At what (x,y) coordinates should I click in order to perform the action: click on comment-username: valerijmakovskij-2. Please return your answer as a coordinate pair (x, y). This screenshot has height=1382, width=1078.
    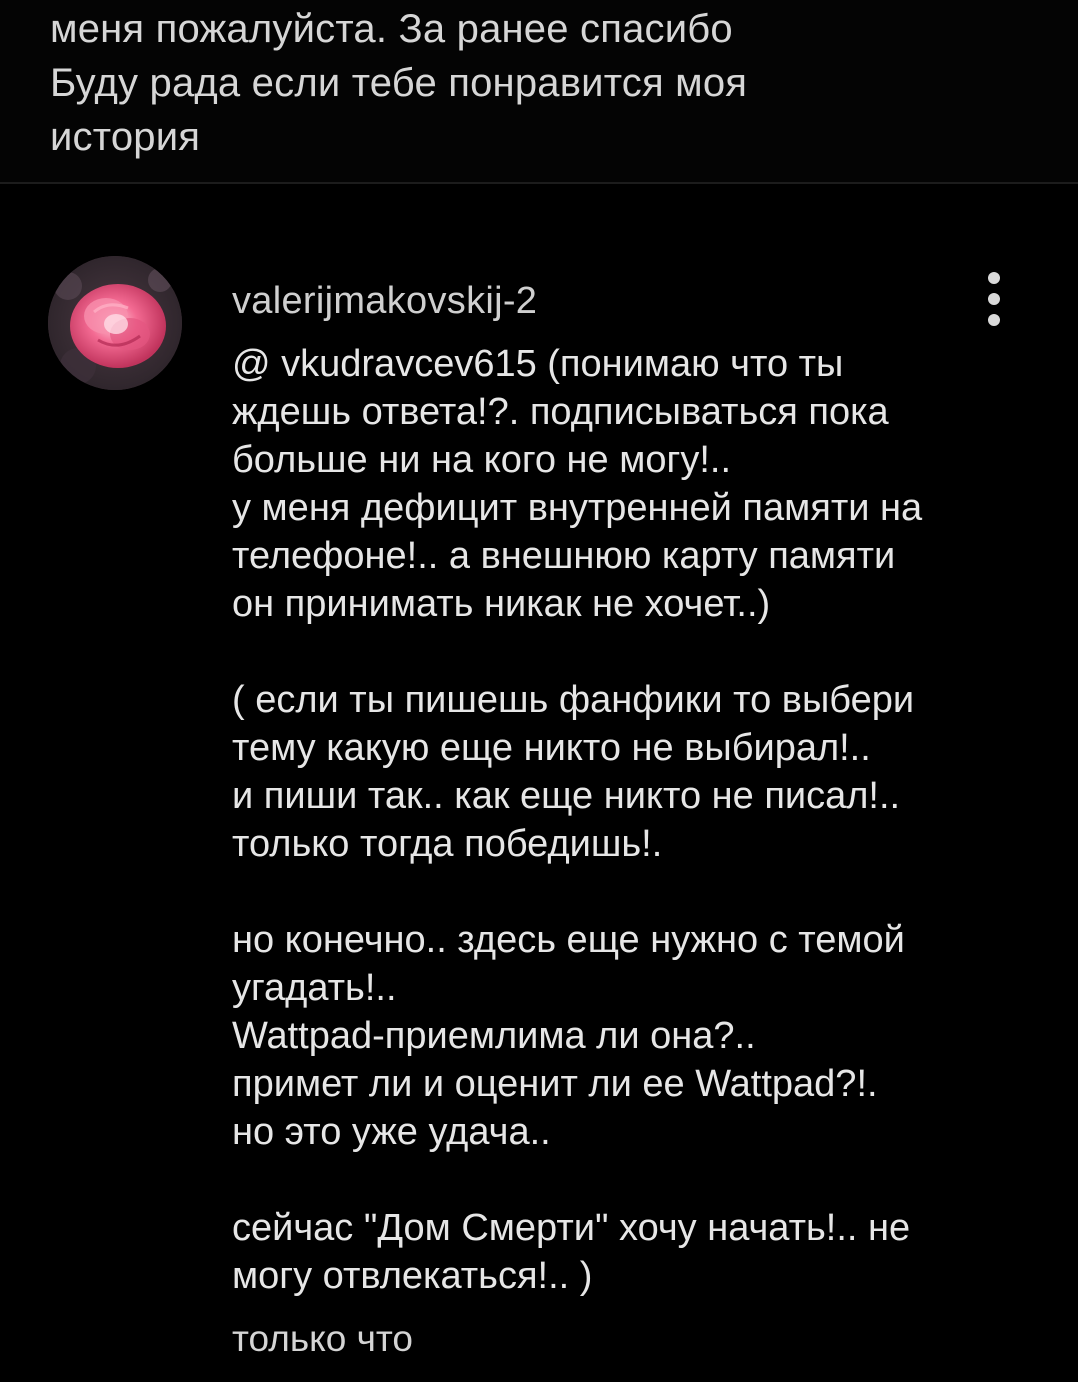
    Looking at the image, I should click on (384, 301).